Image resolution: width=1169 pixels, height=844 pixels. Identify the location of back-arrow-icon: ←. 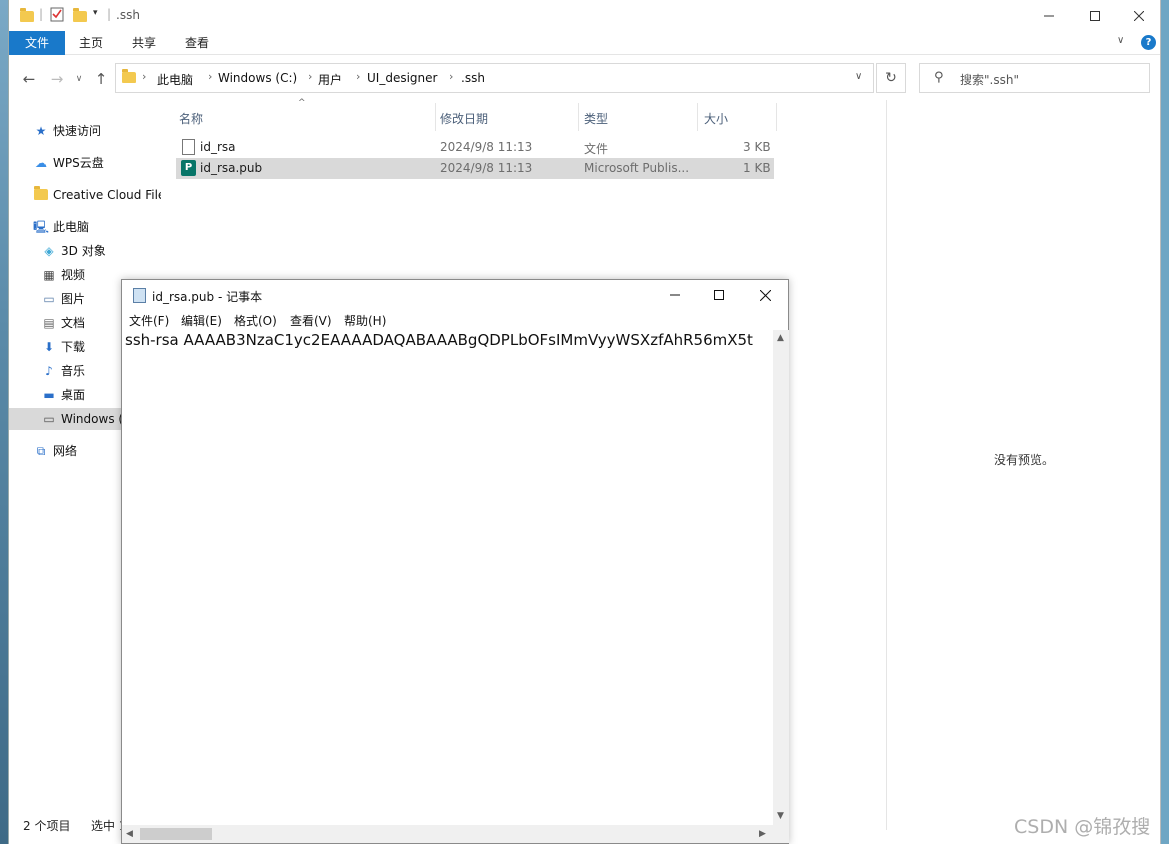
(29, 79).